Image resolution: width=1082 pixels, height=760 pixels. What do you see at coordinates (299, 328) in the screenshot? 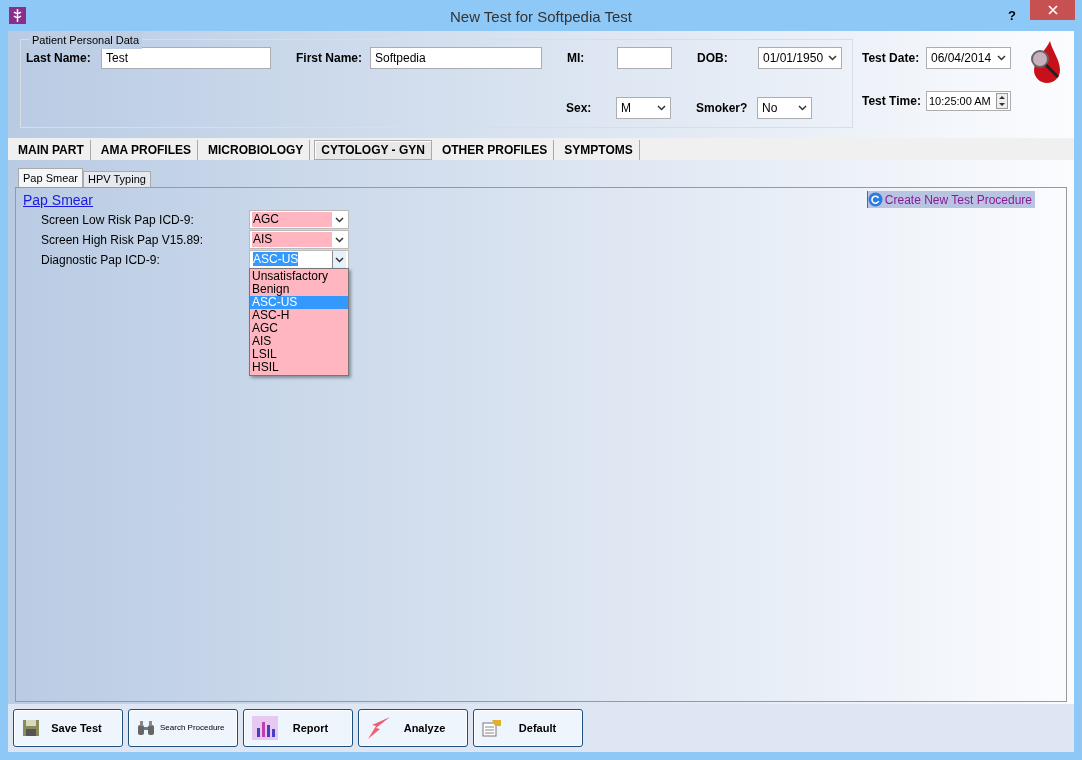
I see `dropdown-option: AGC` at bounding box center [299, 328].